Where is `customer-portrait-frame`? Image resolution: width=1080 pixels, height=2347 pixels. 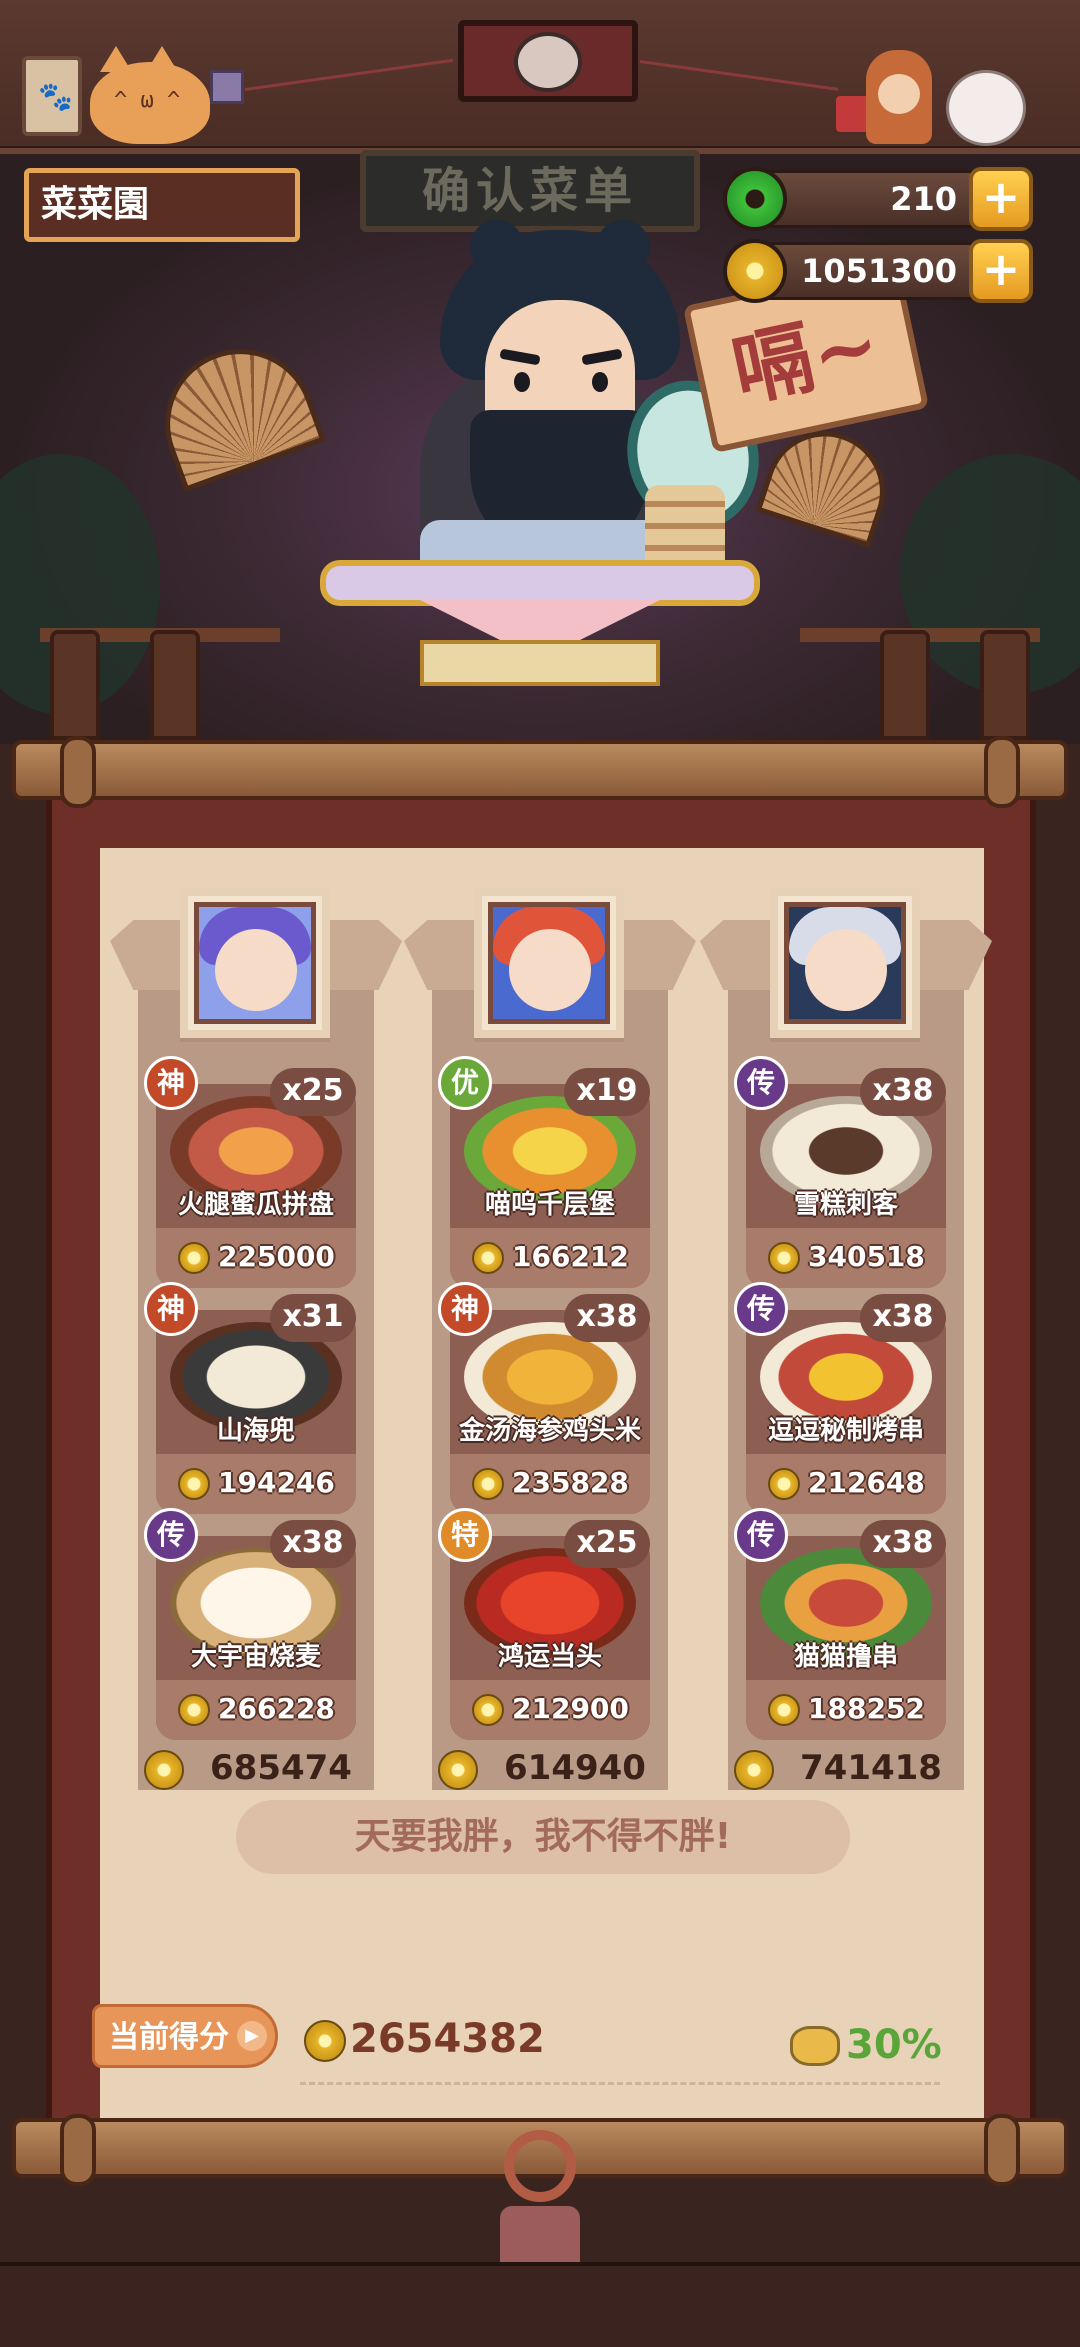 customer-portrait-frame is located at coordinates (548, 61).